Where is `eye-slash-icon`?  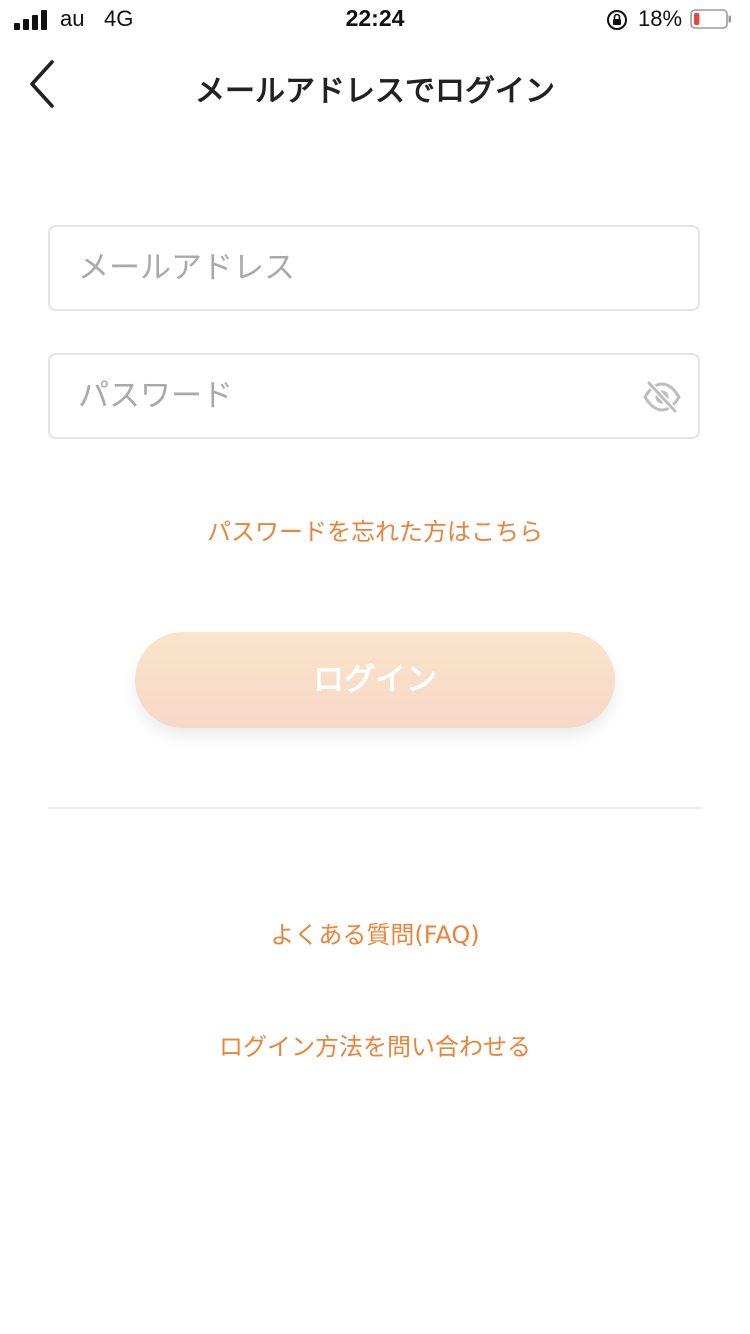 eye-slash-icon is located at coordinates (662, 397).